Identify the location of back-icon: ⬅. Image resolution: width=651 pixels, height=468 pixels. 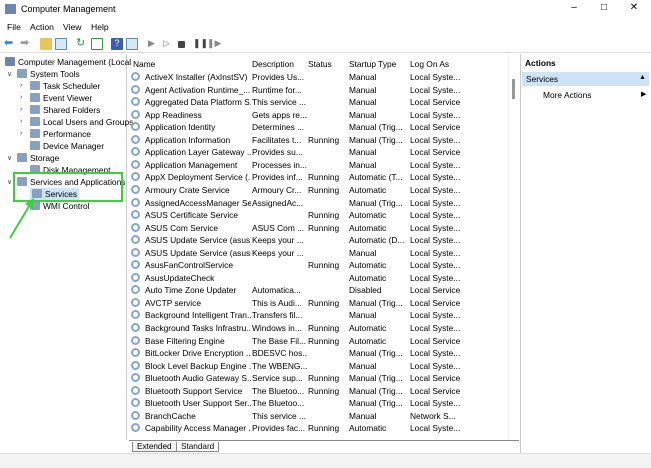
(10, 42).